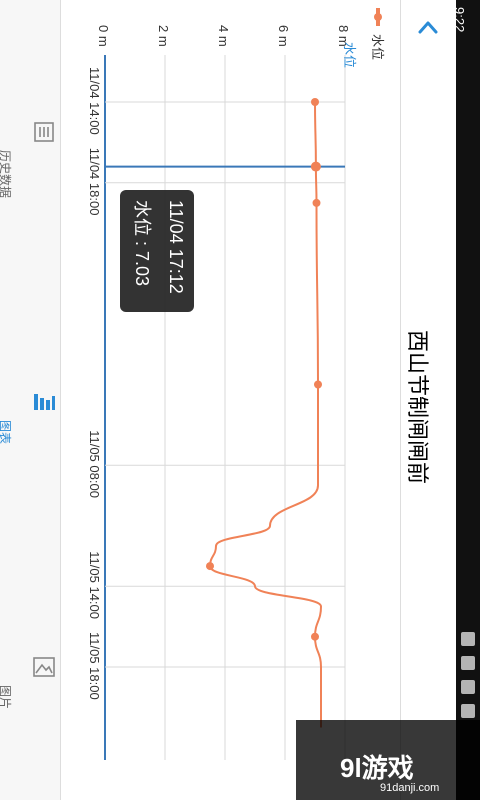 Image resolution: width=480 pixels, height=805 pixels. What do you see at coordinates (410, 788) in the screenshot?
I see `watermark-url: 91danji.com` at bounding box center [410, 788].